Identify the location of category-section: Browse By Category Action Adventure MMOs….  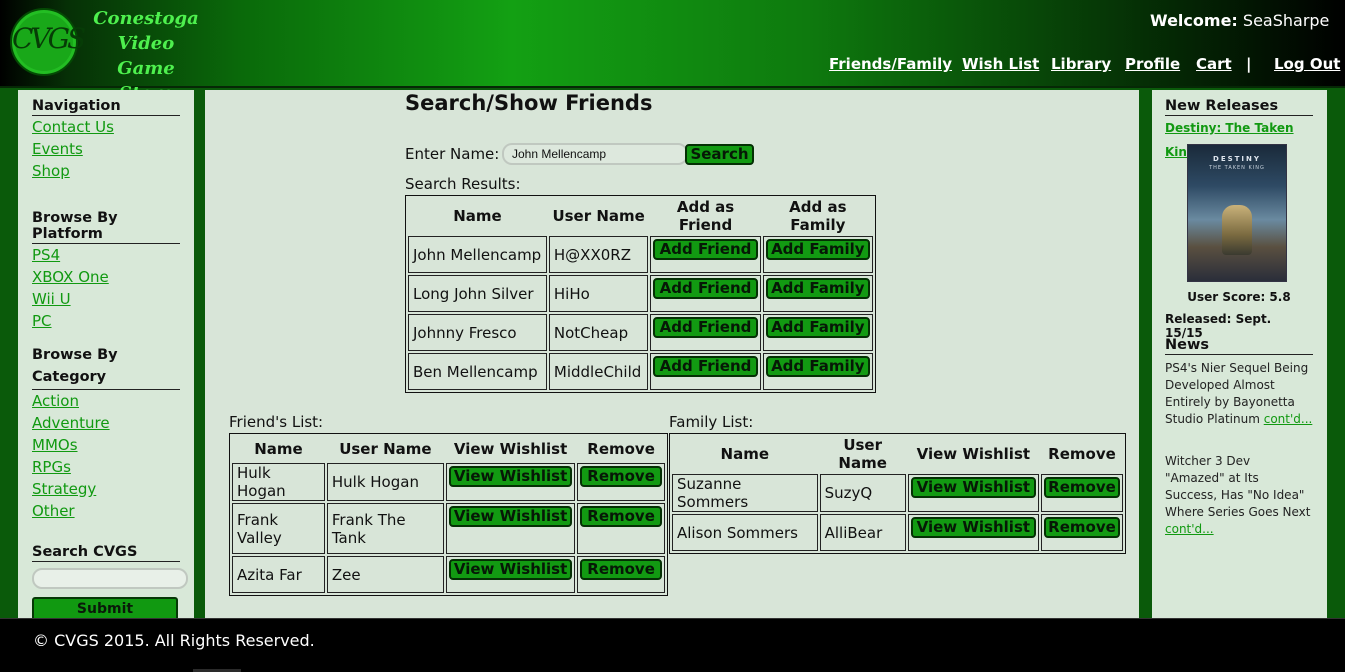
(106, 433).